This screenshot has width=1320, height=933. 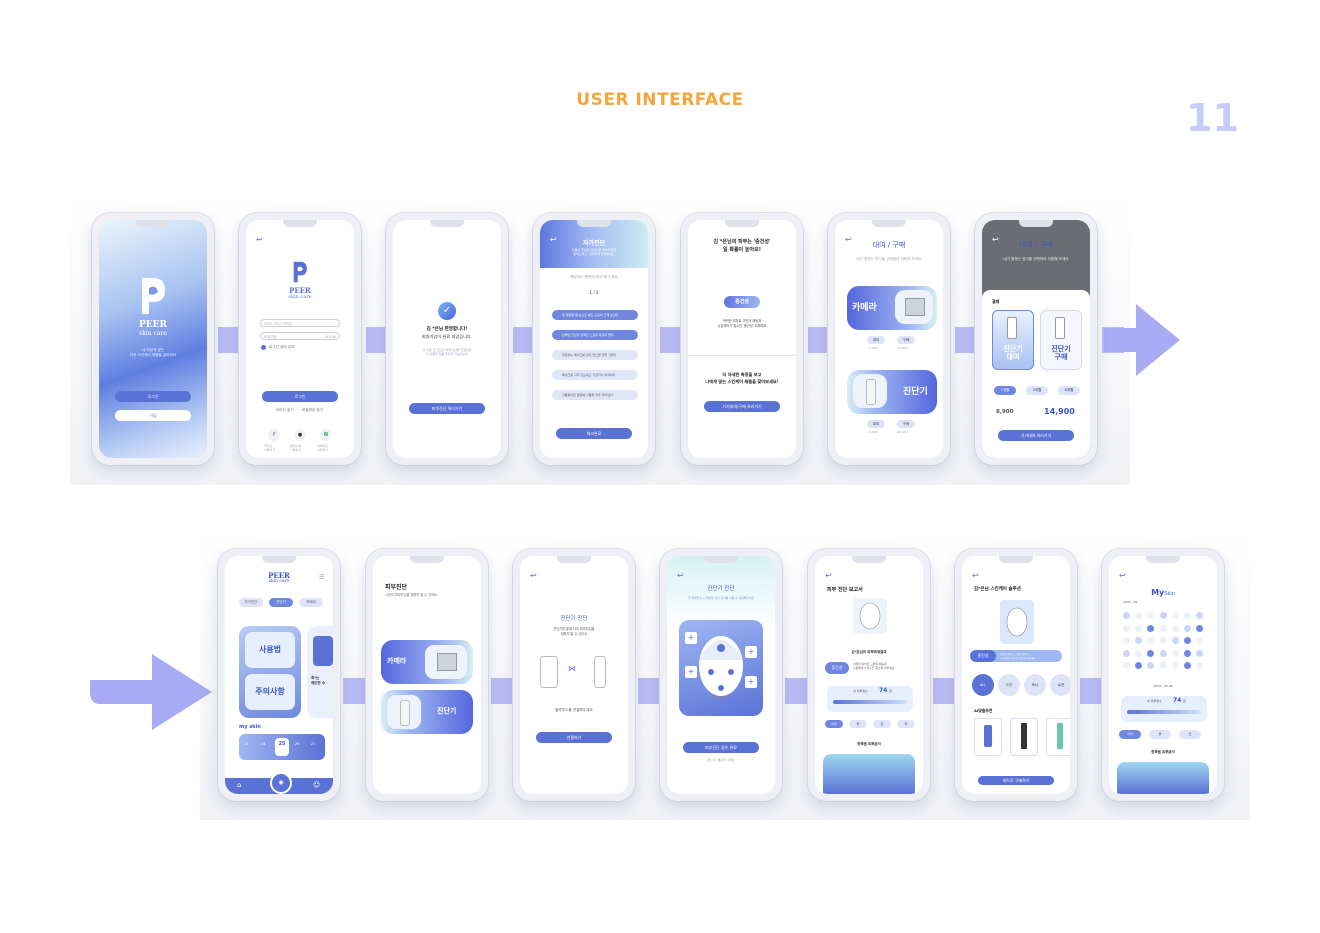 I want to click on home-icon: ⌂, so click(x=239, y=785).